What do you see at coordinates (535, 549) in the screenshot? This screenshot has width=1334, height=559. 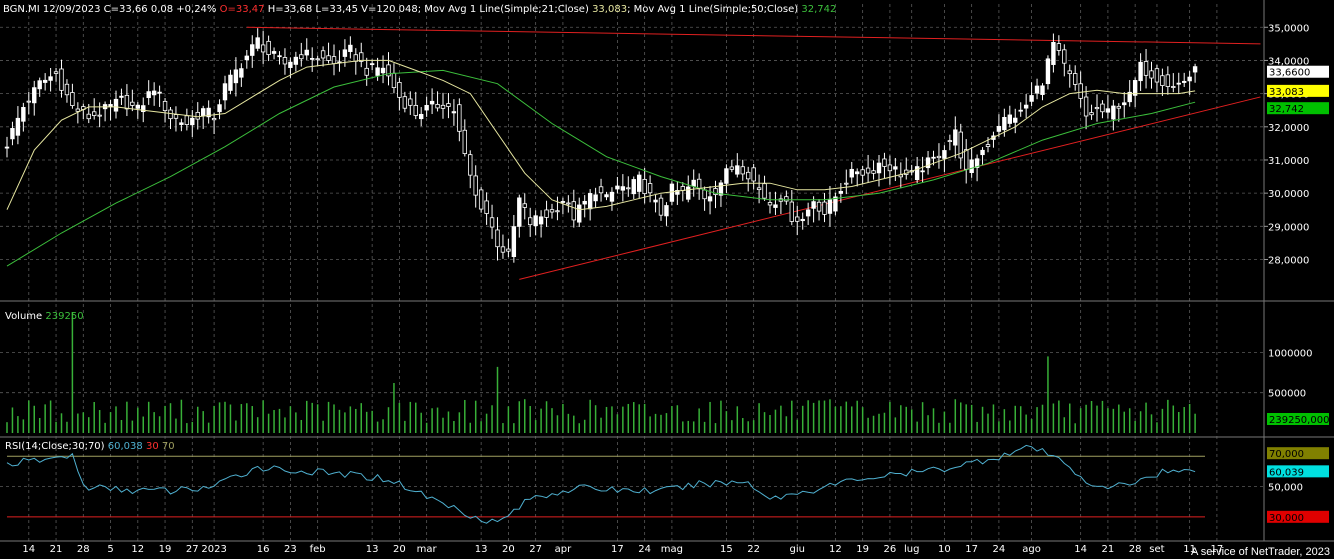 I see `x-tick-label: 27` at bounding box center [535, 549].